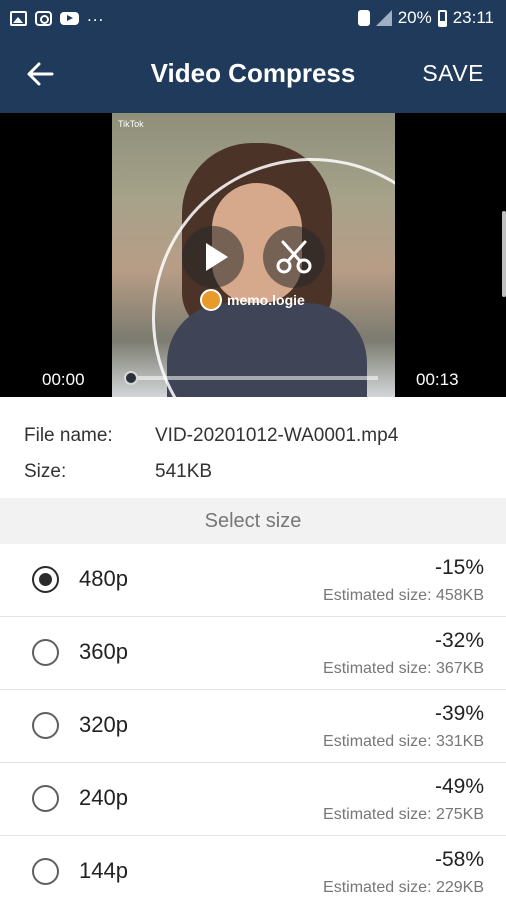 This screenshot has height=900, width=506. I want to click on app-bar: Video Compress SAVE, so click(253, 74).